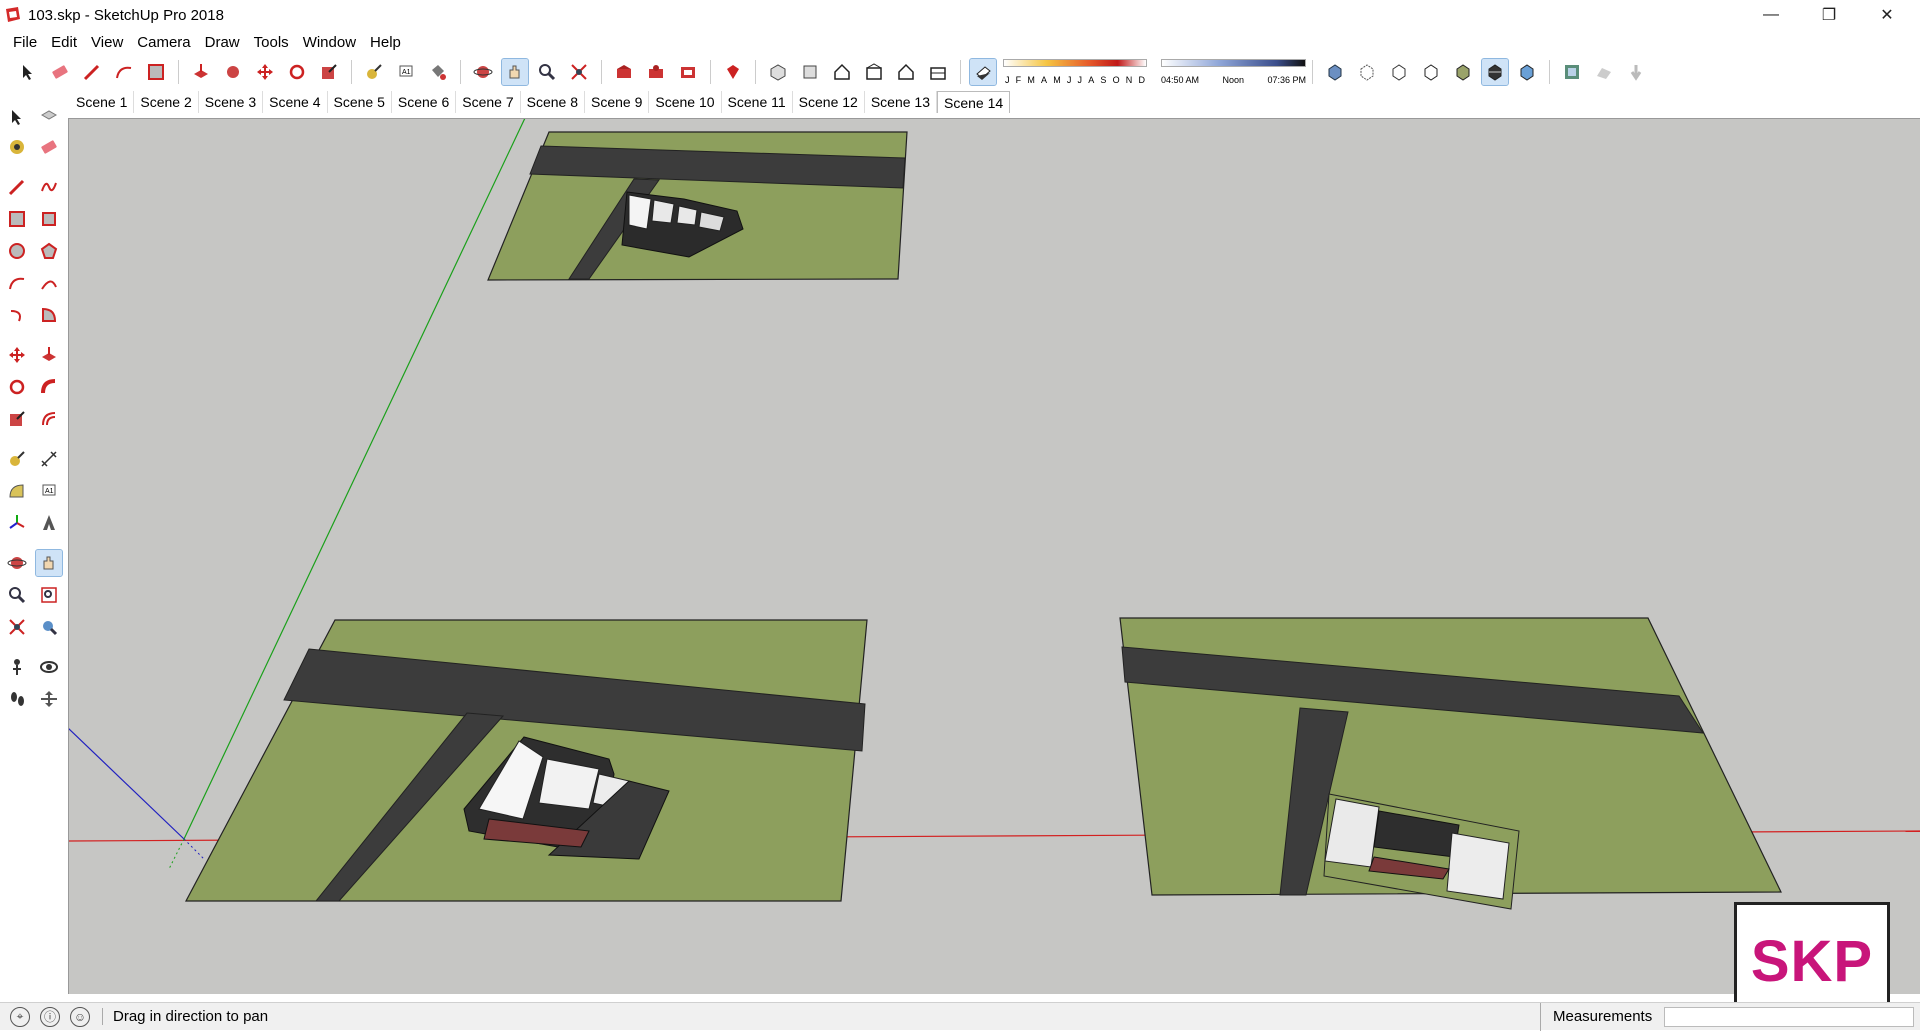 This screenshot has width=1920, height=1031. I want to click on menu-draw: Draw, so click(222, 42).